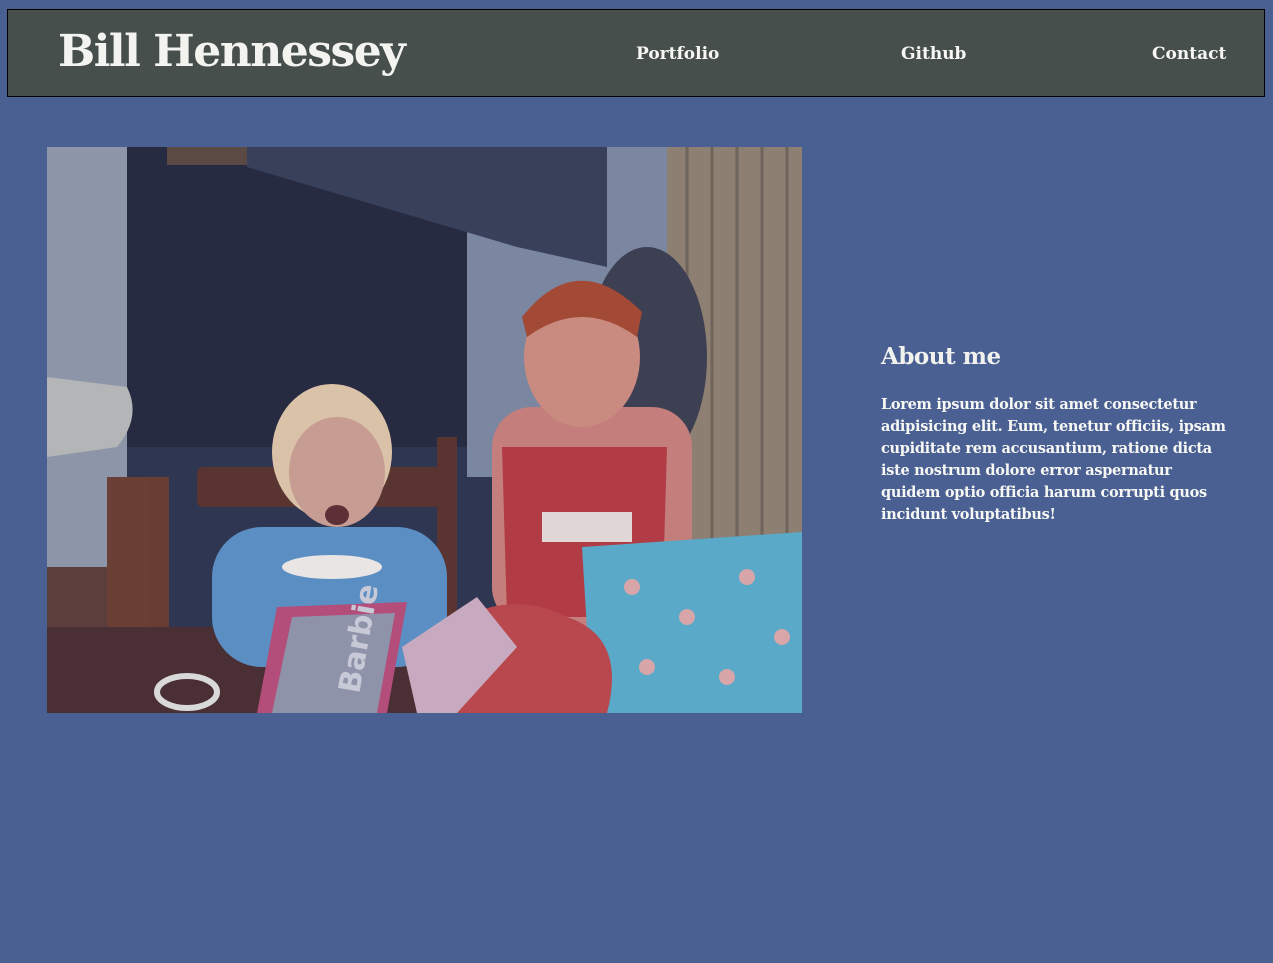 This screenshot has width=1273, height=963. I want to click on about-title: About me, so click(941, 356).